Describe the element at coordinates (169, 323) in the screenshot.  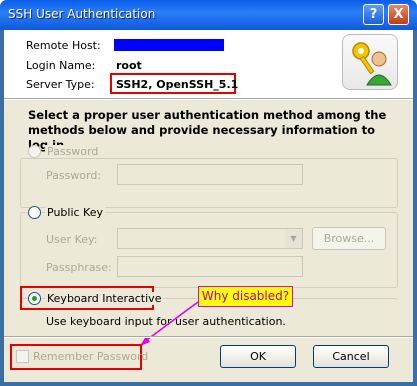
I see `callout-arrow` at that location.